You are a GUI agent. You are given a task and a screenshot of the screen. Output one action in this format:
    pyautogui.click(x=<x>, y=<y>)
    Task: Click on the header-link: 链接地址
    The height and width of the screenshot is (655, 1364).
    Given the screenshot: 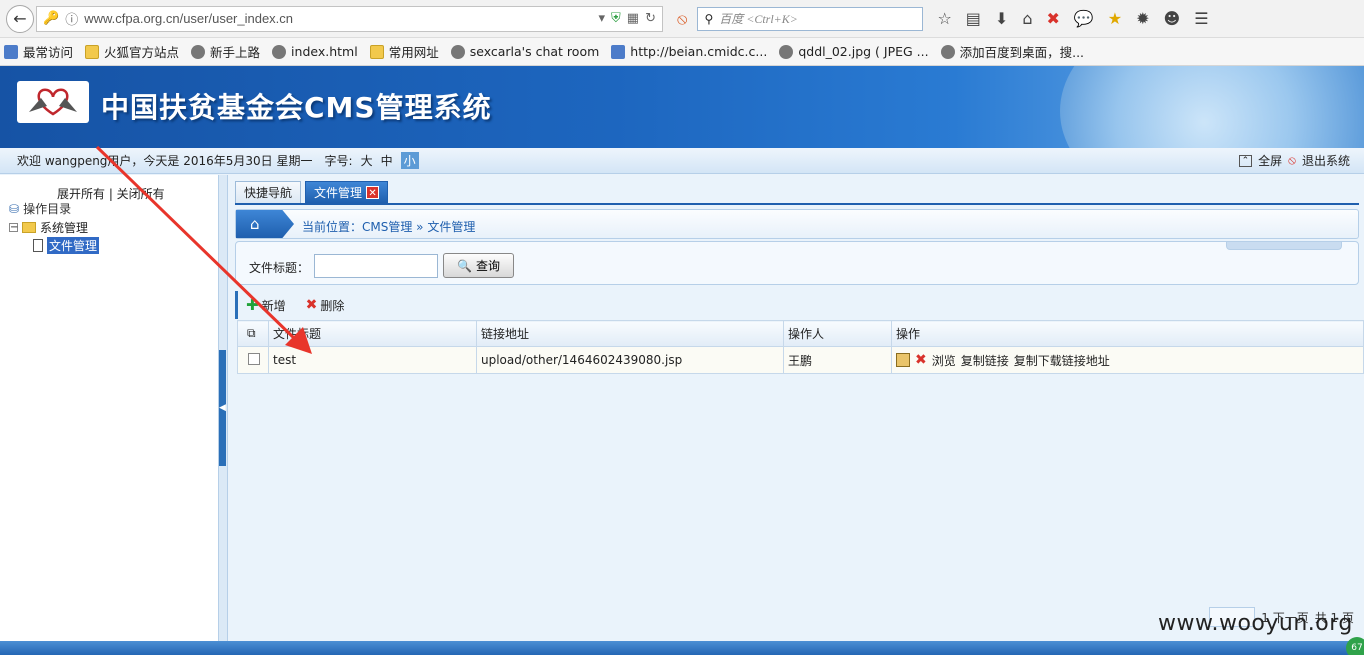 What is the action you would take?
    pyautogui.click(x=630, y=333)
    